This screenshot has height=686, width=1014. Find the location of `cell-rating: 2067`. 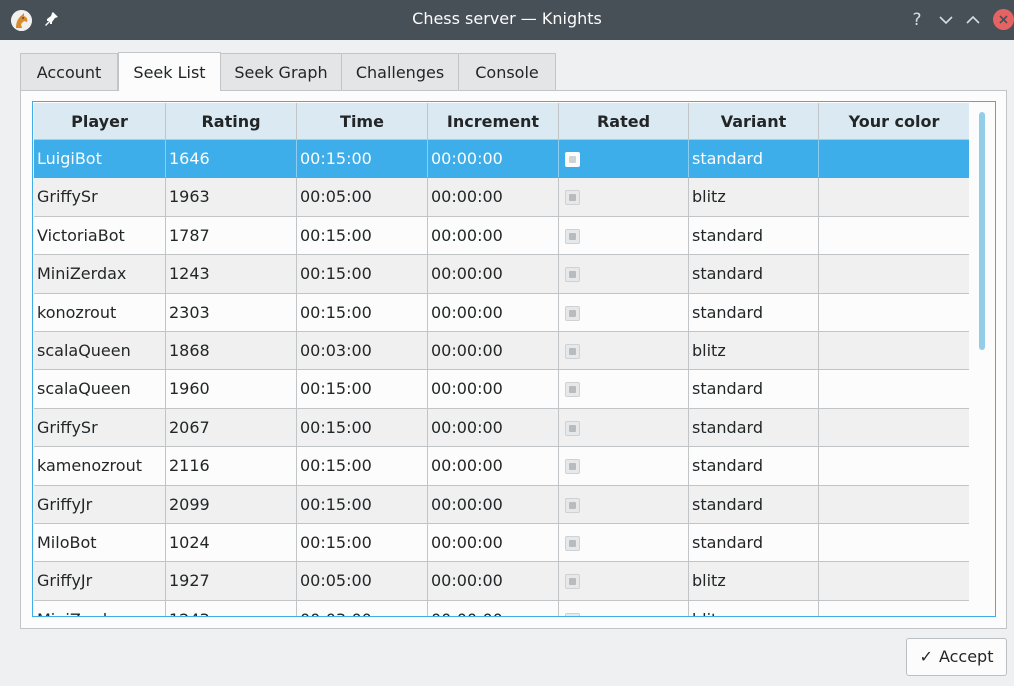

cell-rating: 2067 is located at coordinates (231, 428).